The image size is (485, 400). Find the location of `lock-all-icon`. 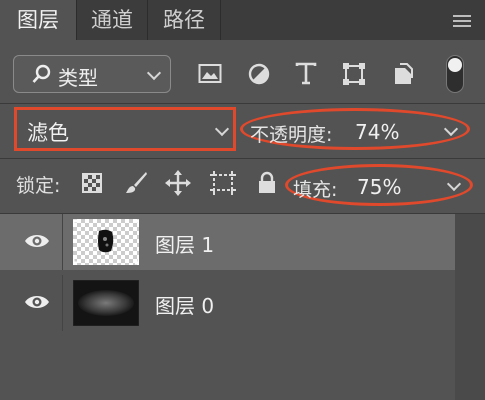

lock-all-icon is located at coordinates (267, 183).